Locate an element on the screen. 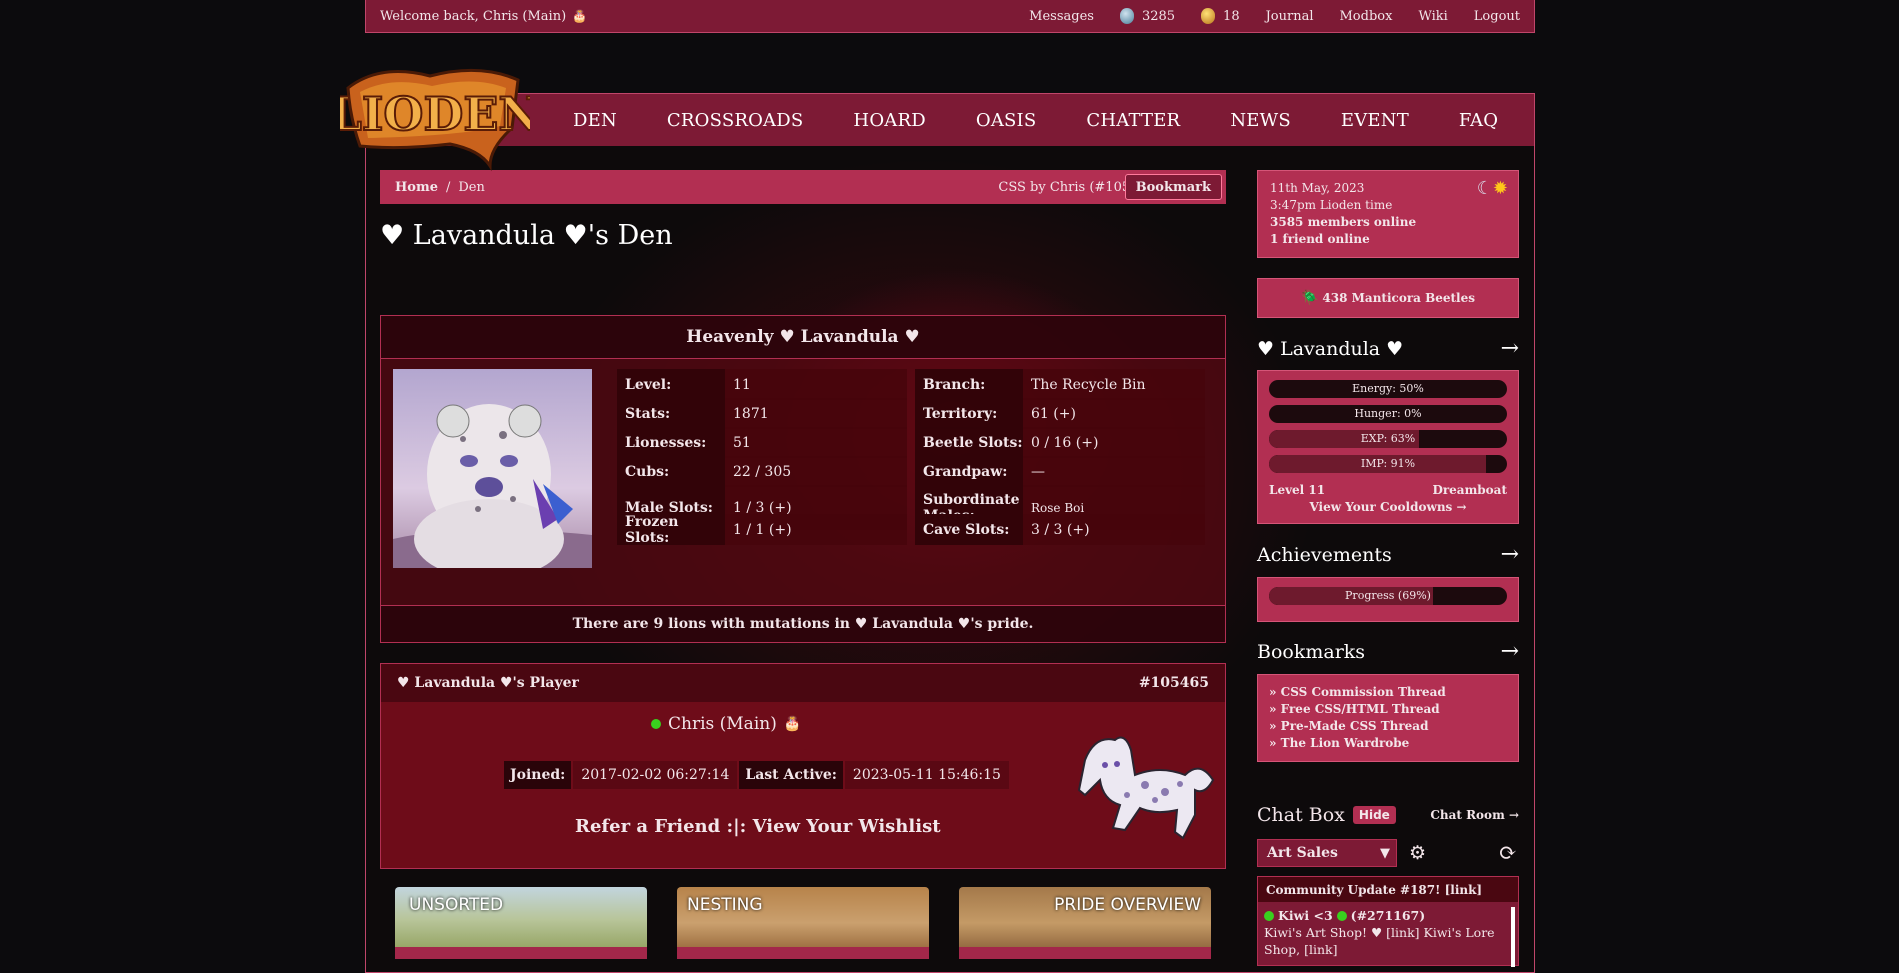 The width and height of the screenshot is (1899, 973). lion-stat-value: Rose Boi is located at coordinates (1058, 507).